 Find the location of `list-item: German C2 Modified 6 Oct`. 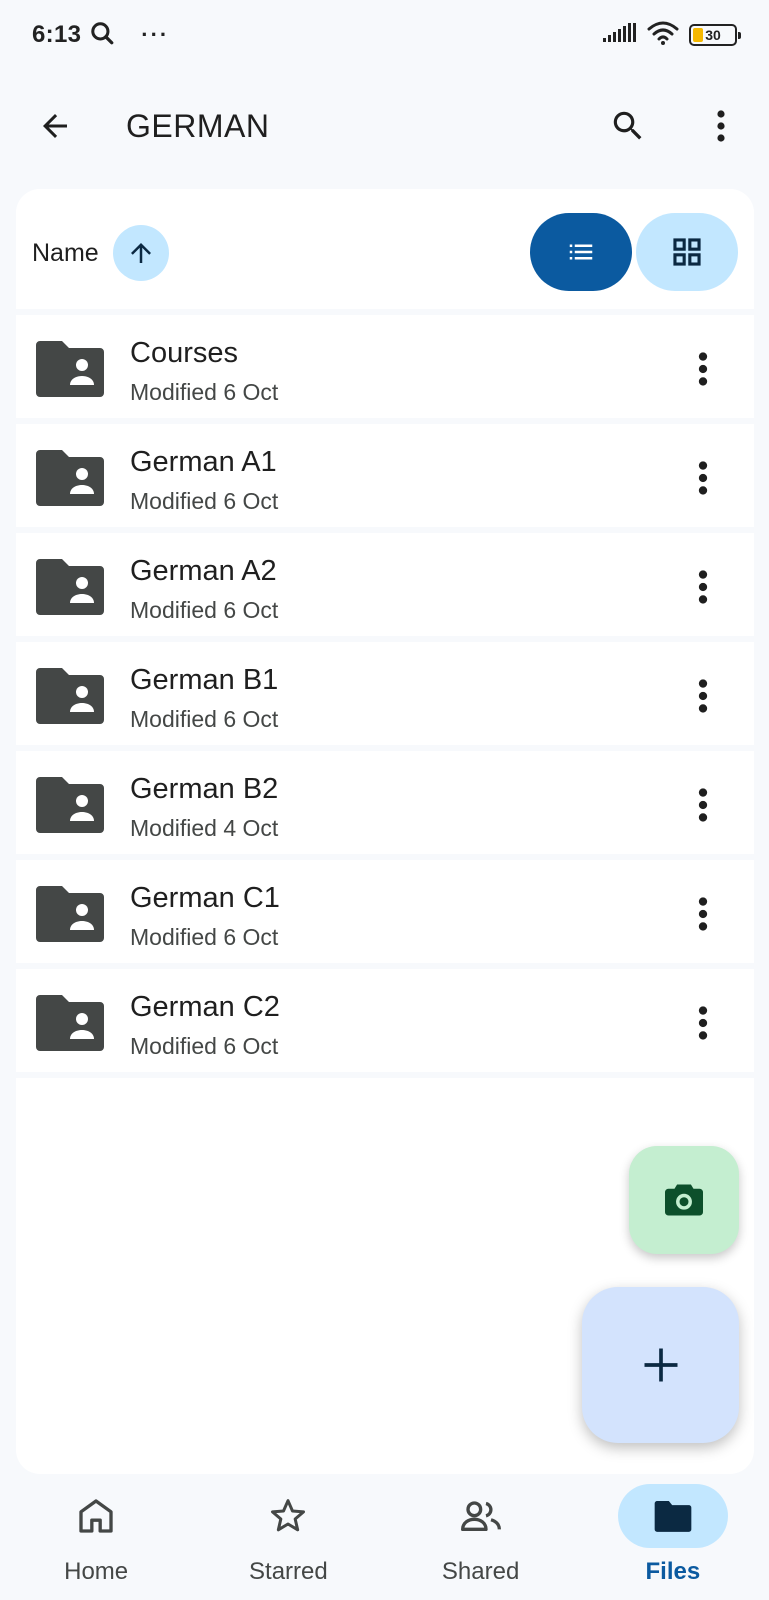

list-item: German C2 Modified 6 Oct is located at coordinates (385, 1023).